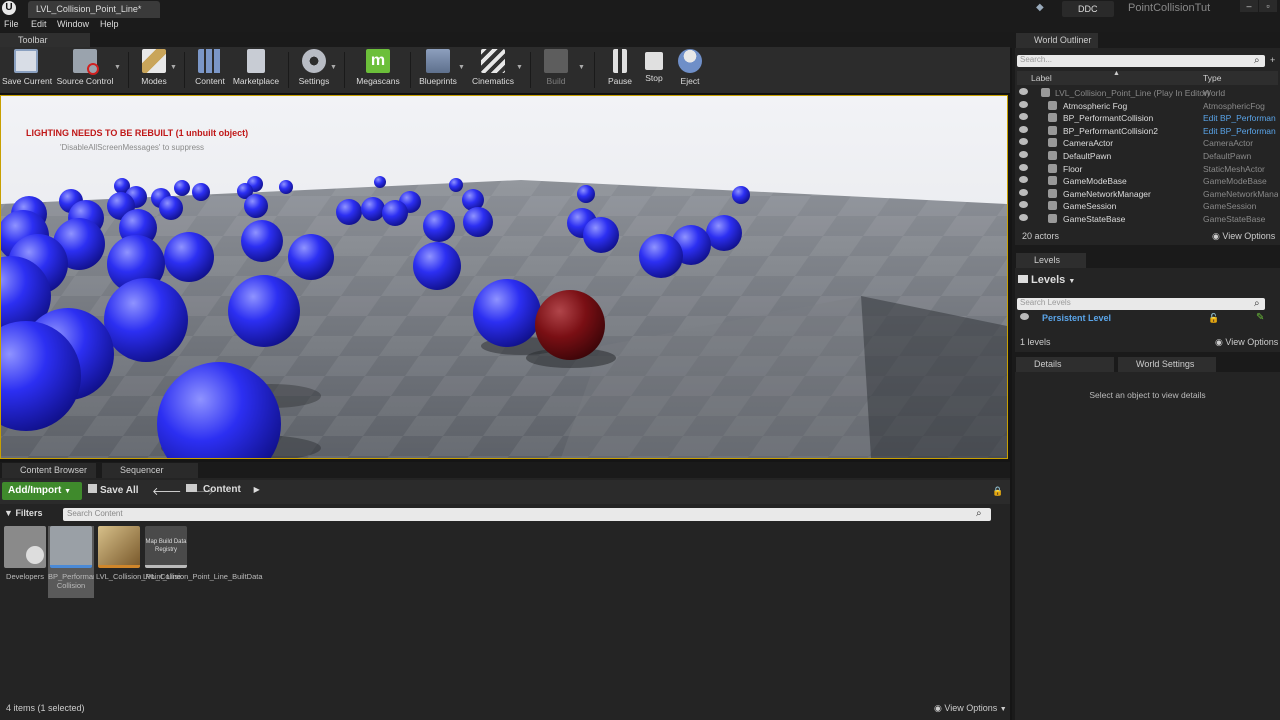  What do you see at coordinates (94, 9) in the screenshot?
I see `document-tab: LVL_Collision_Point_Line*` at bounding box center [94, 9].